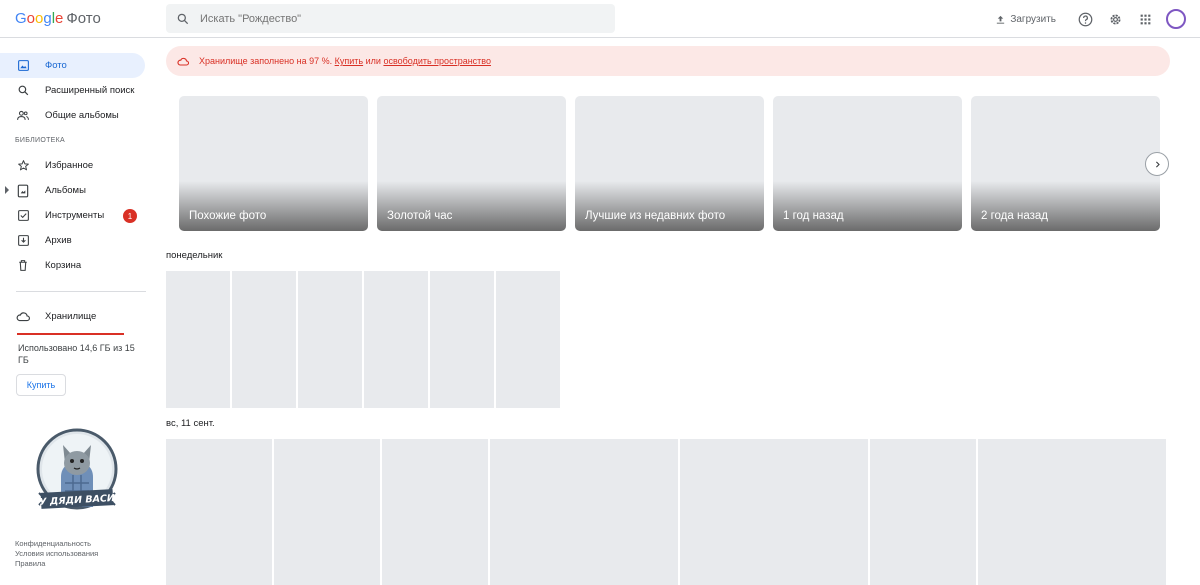  I want to click on memory-card-label: 2 года назад, so click(1014, 216).